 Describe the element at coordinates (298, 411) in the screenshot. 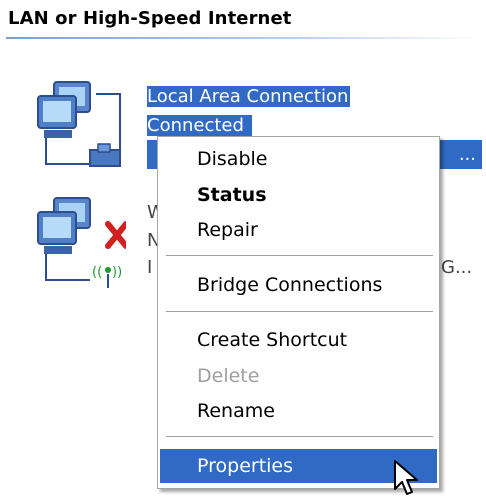

I see `menu-item-rename: Rename` at that location.